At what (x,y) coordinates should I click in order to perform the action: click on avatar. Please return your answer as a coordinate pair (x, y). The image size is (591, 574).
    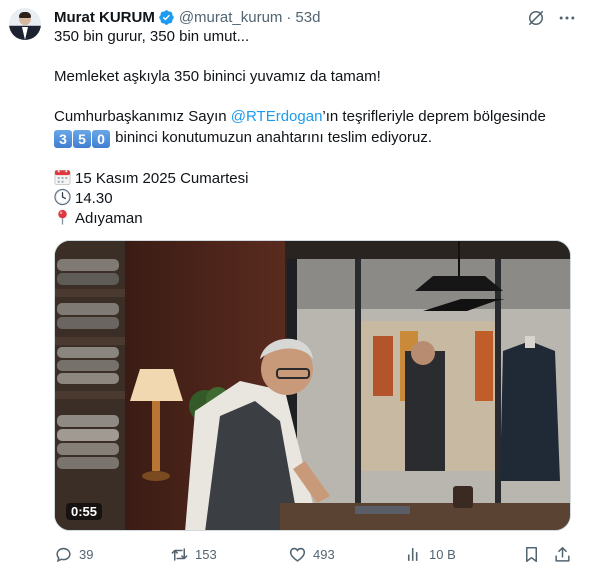
    Looking at the image, I should click on (25, 24).